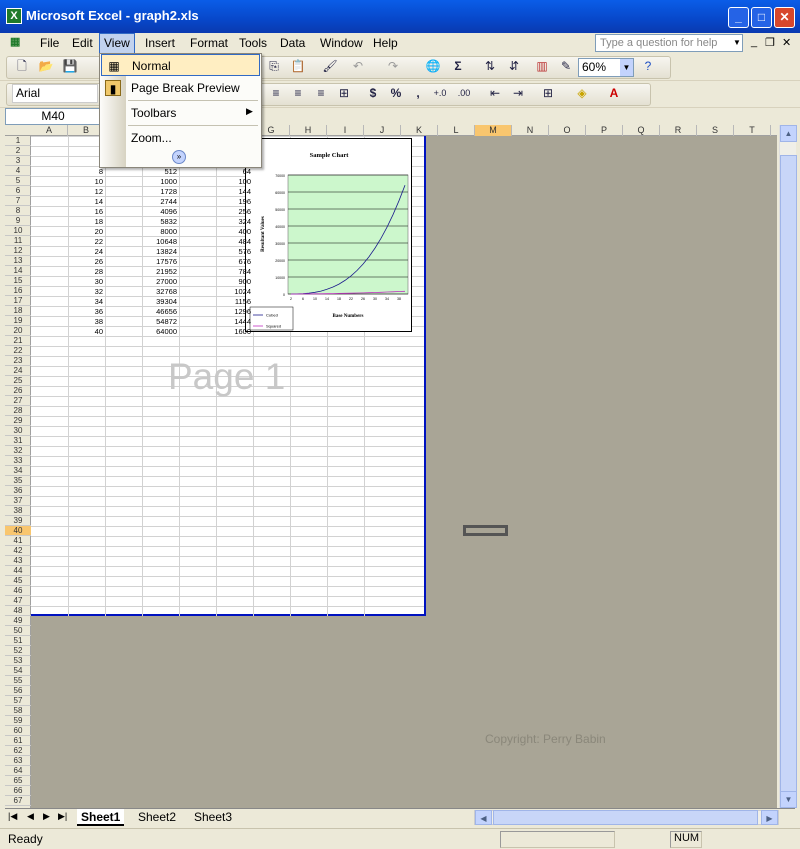  Describe the element at coordinates (88, 311) in the screenshot. I see `cell-b18: 36` at that location.